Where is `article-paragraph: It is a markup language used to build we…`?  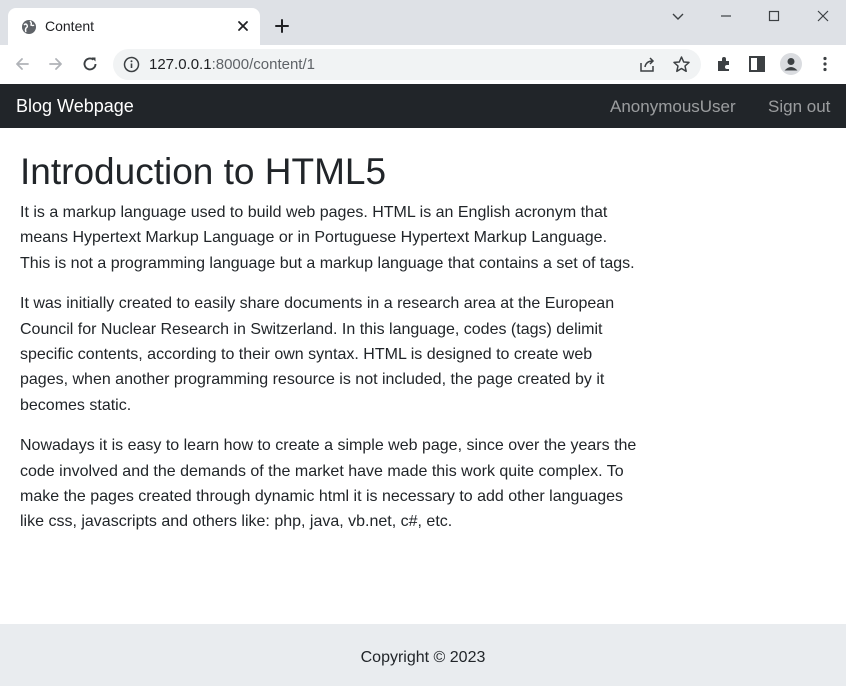
article-paragraph: It is a markup language used to build we… is located at coordinates (327, 238).